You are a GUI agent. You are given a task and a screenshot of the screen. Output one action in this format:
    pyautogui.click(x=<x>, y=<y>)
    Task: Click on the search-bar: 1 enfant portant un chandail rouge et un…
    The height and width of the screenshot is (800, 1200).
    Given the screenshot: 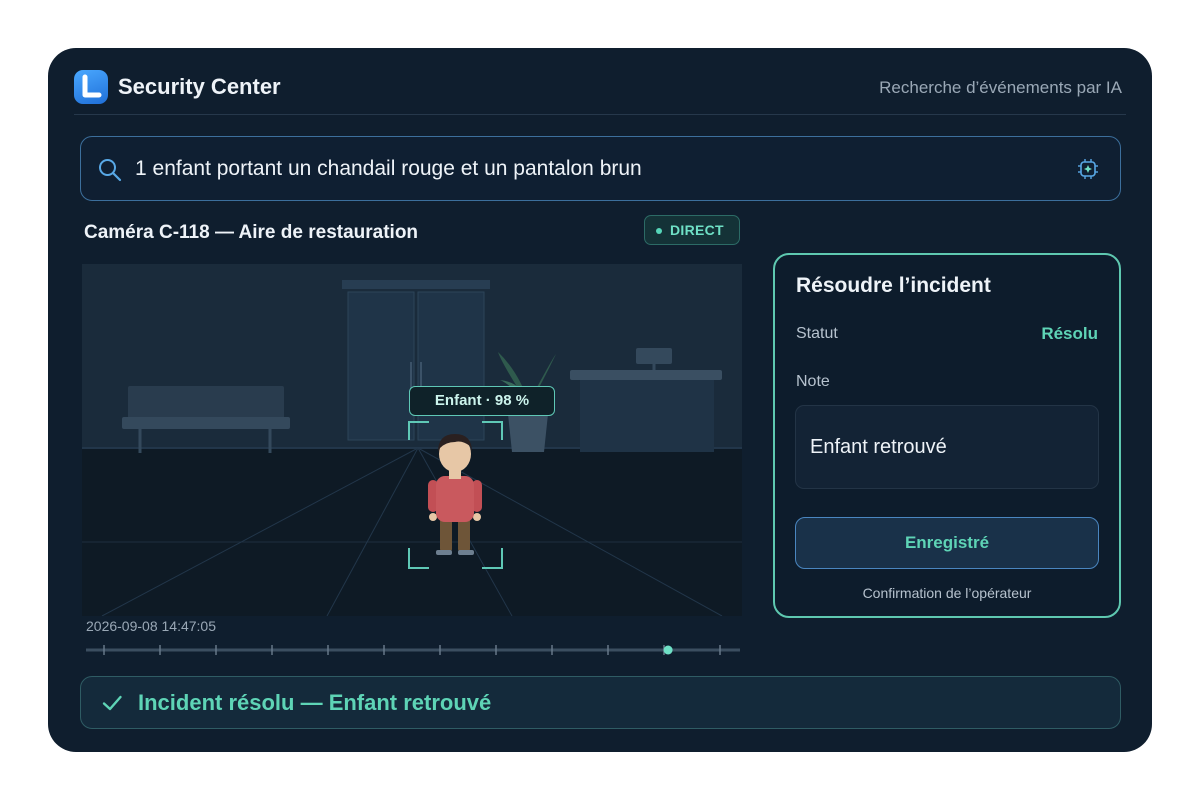 What is the action you would take?
    pyautogui.click(x=600, y=168)
    